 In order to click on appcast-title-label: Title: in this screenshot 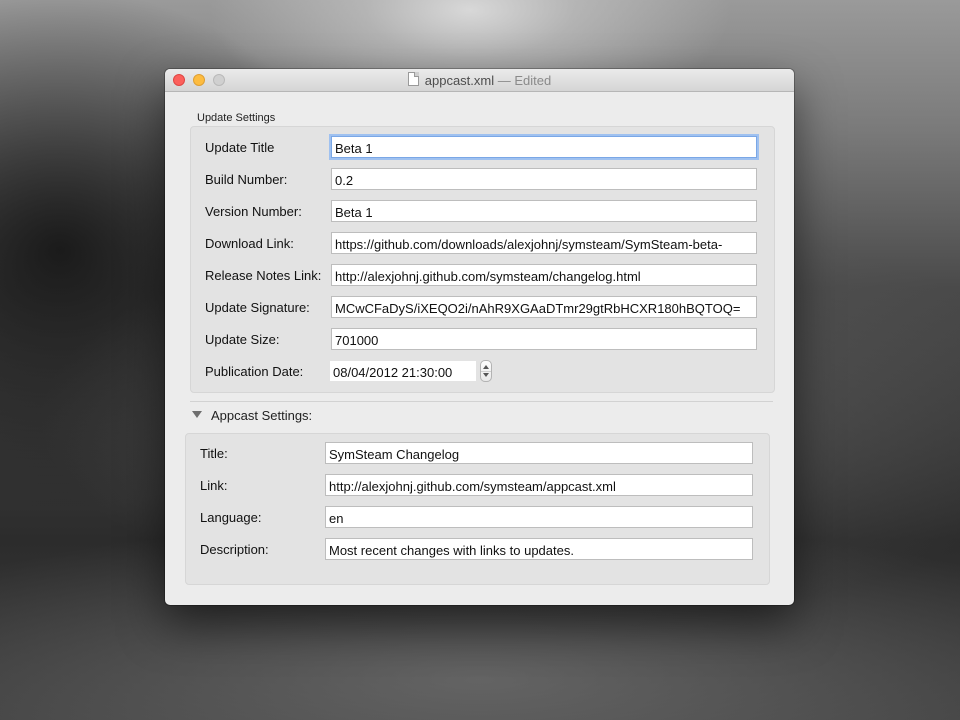, I will do `click(214, 453)`.